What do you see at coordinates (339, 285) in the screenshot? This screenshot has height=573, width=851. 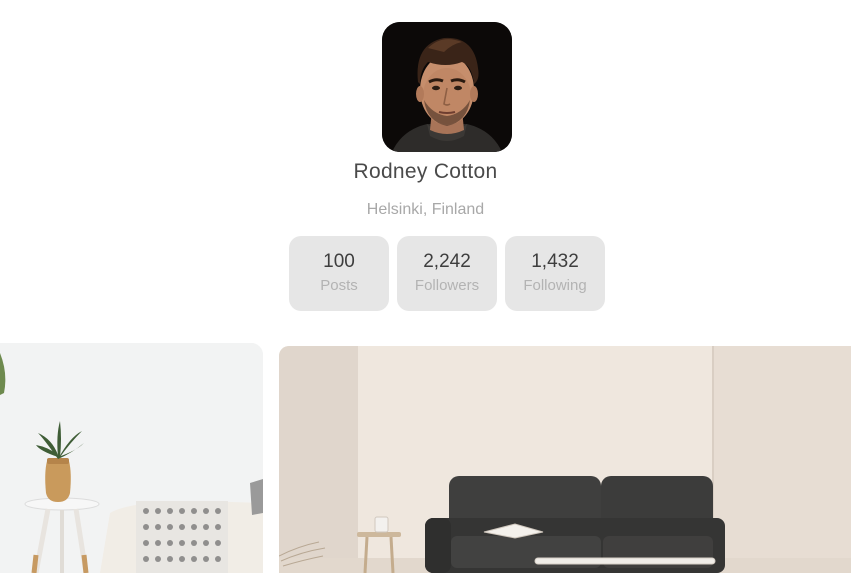 I see `stat-posts-label: Posts` at bounding box center [339, 285].